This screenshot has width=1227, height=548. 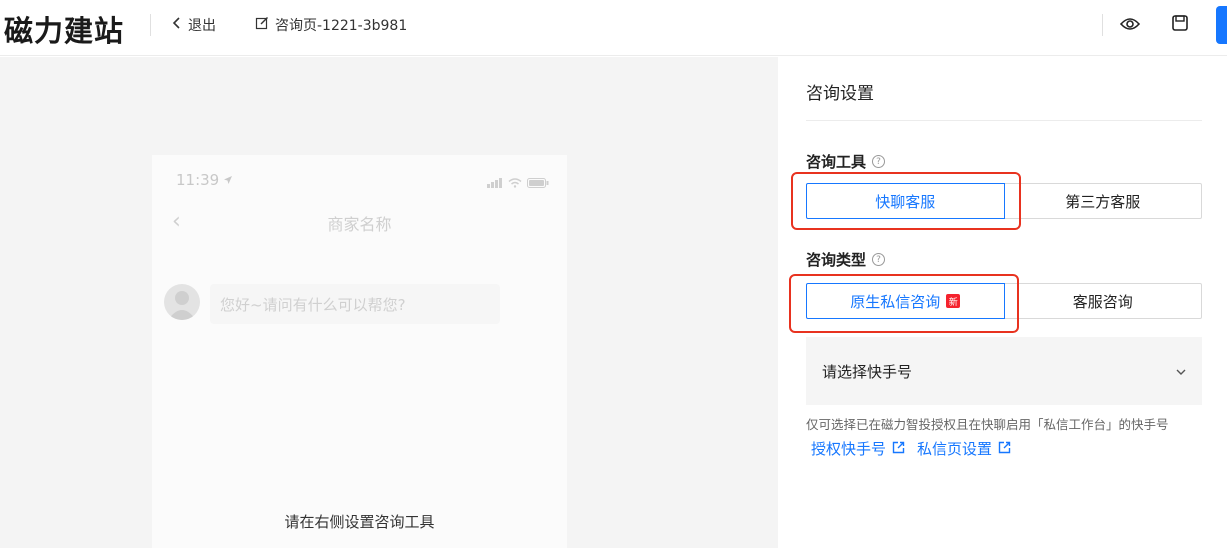 I want to click on eye-icon, so click(x=1130, y=25).